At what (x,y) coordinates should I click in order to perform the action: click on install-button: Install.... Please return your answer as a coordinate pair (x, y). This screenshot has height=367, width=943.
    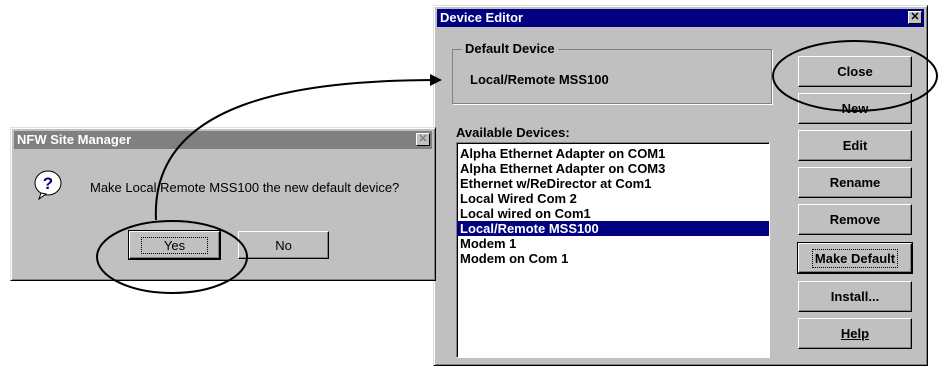
    Looking at the image, I should click on (855, 296).